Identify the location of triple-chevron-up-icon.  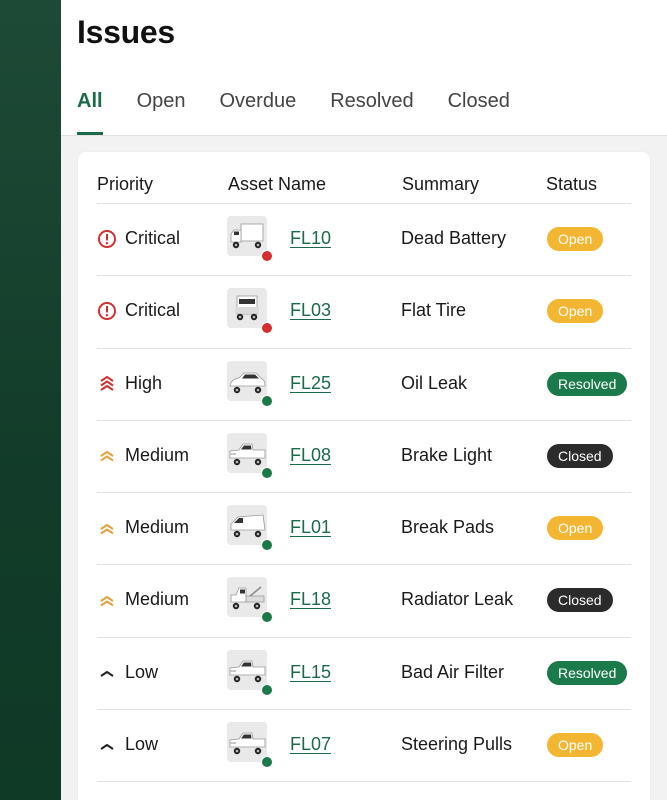
(107, 383).